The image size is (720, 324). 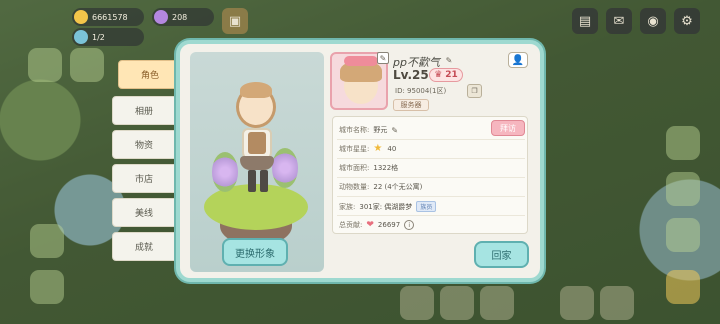 I want to click on contribution-row: 总贡献: ❤ 26697 i, so click(x=377, y=224).